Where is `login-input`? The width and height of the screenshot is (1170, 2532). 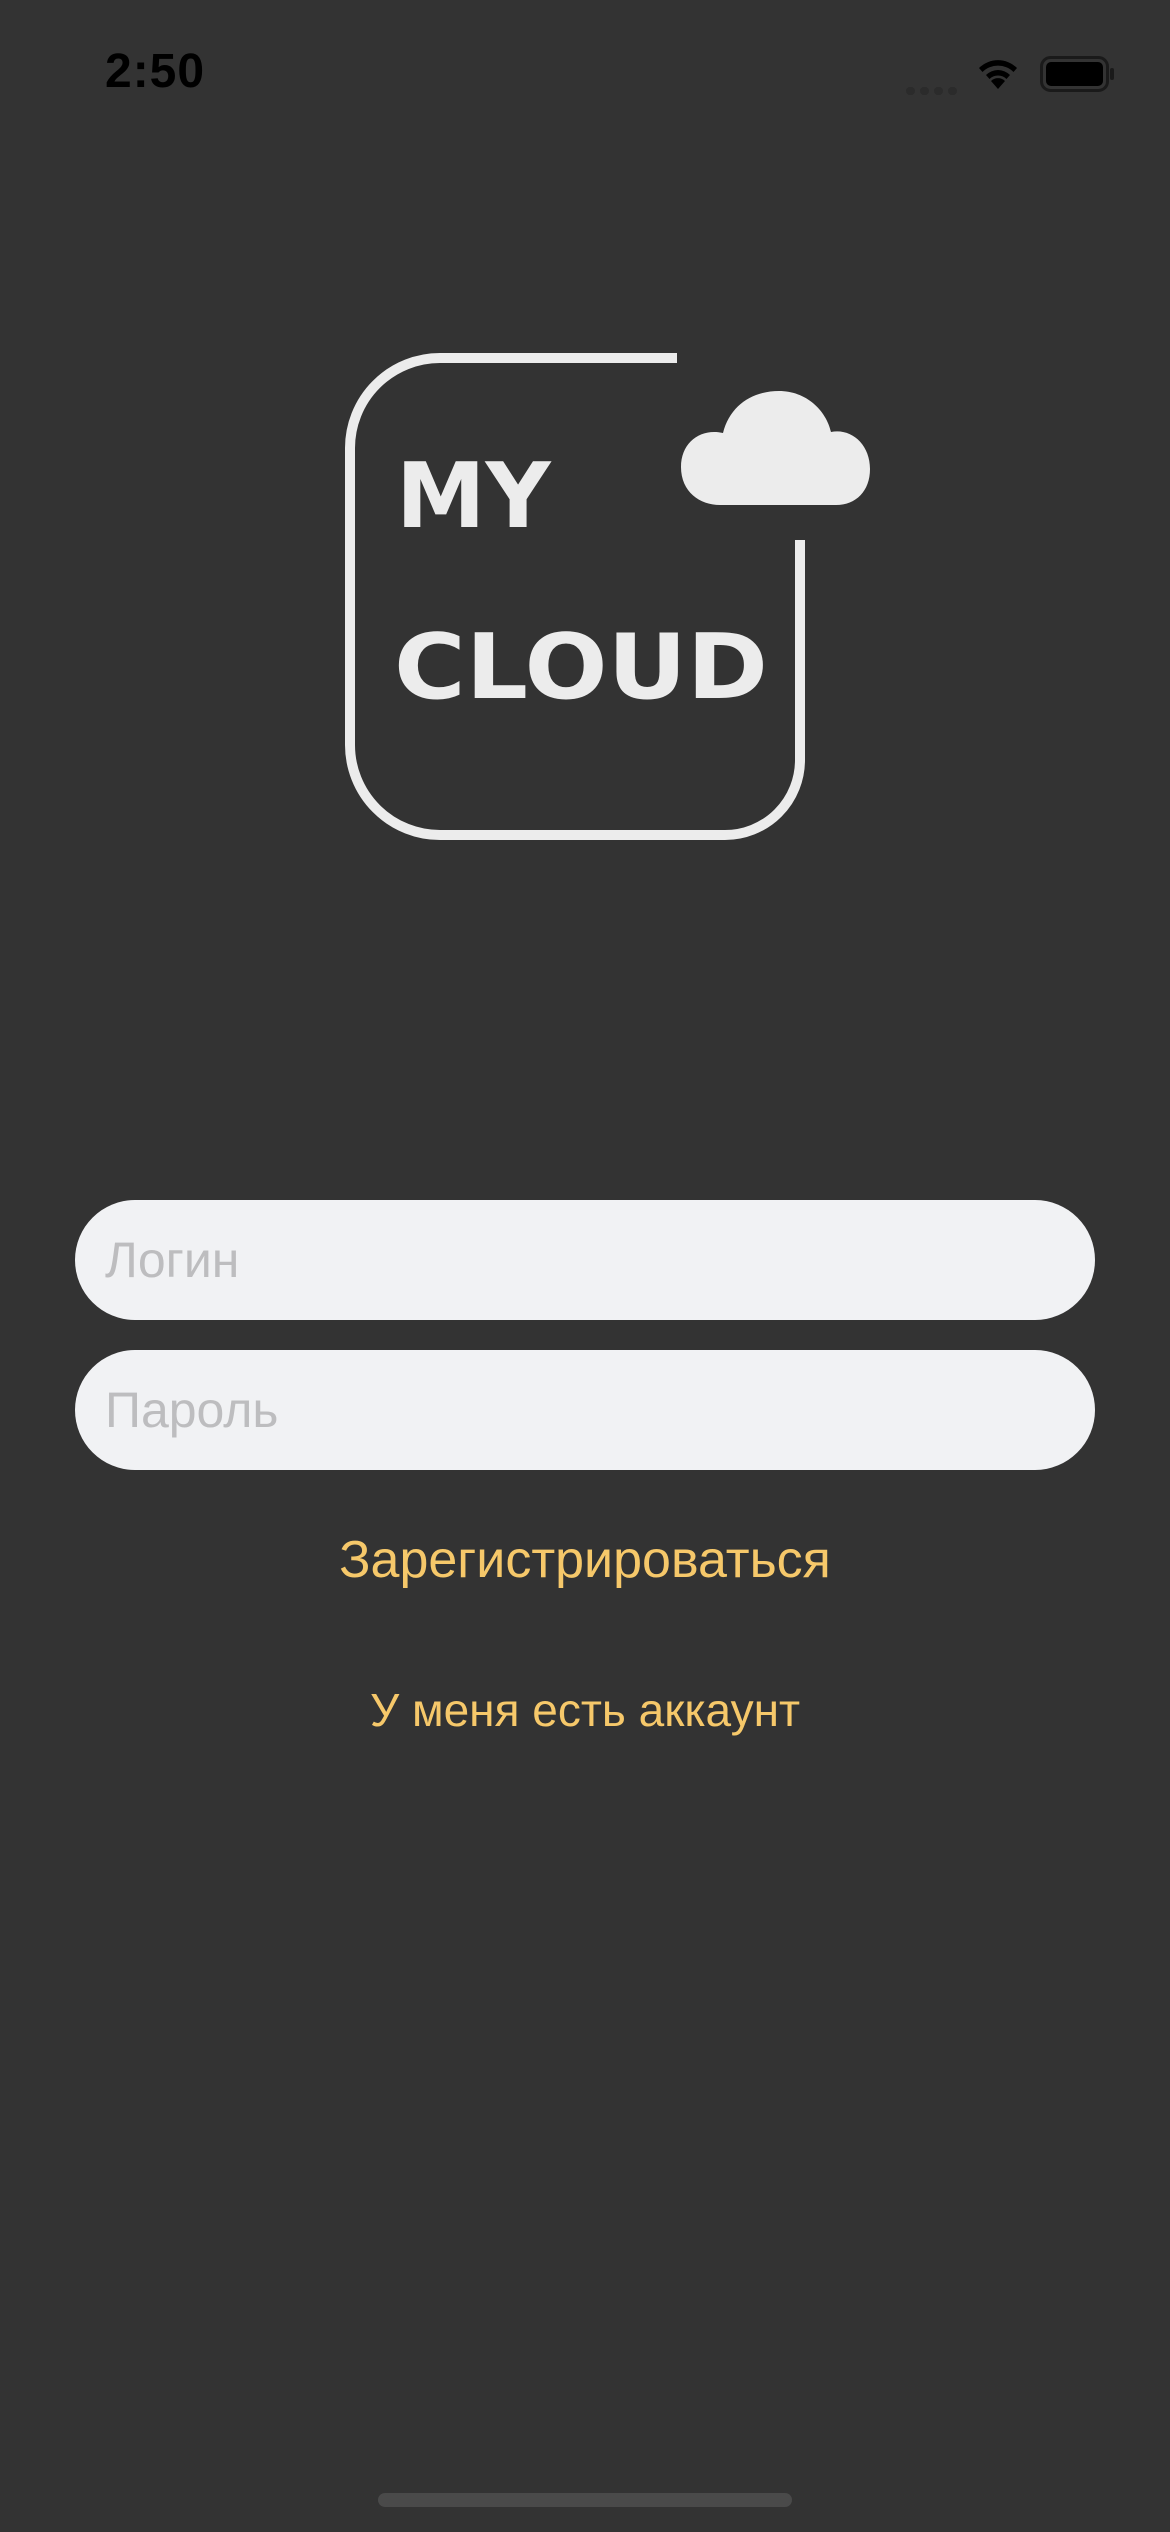 login-input is located at coordinates (585, 1260).